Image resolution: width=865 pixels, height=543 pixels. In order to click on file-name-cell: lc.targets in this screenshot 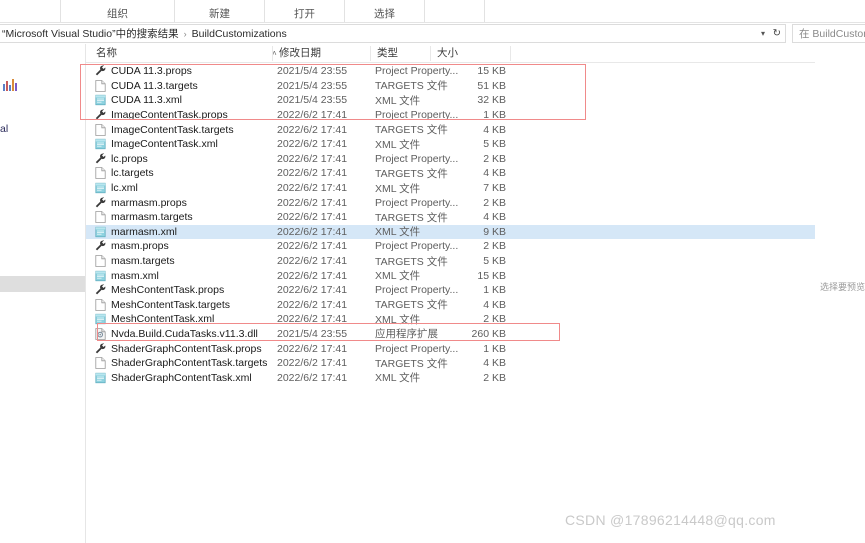, I will do `click(124, 173)`.